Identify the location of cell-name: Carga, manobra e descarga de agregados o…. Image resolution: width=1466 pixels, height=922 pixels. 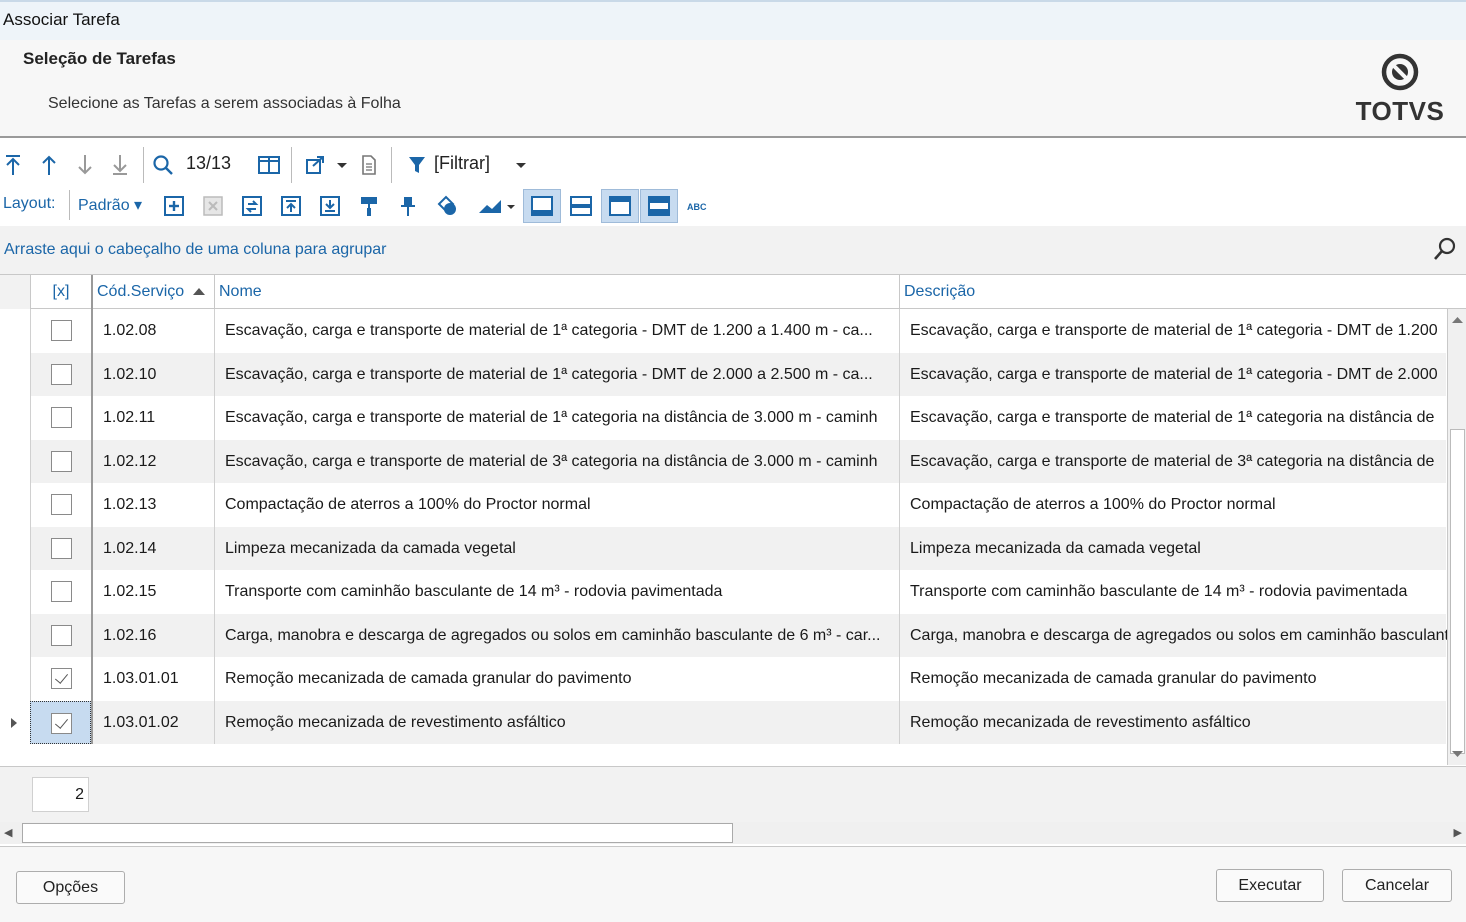
(556, 635).